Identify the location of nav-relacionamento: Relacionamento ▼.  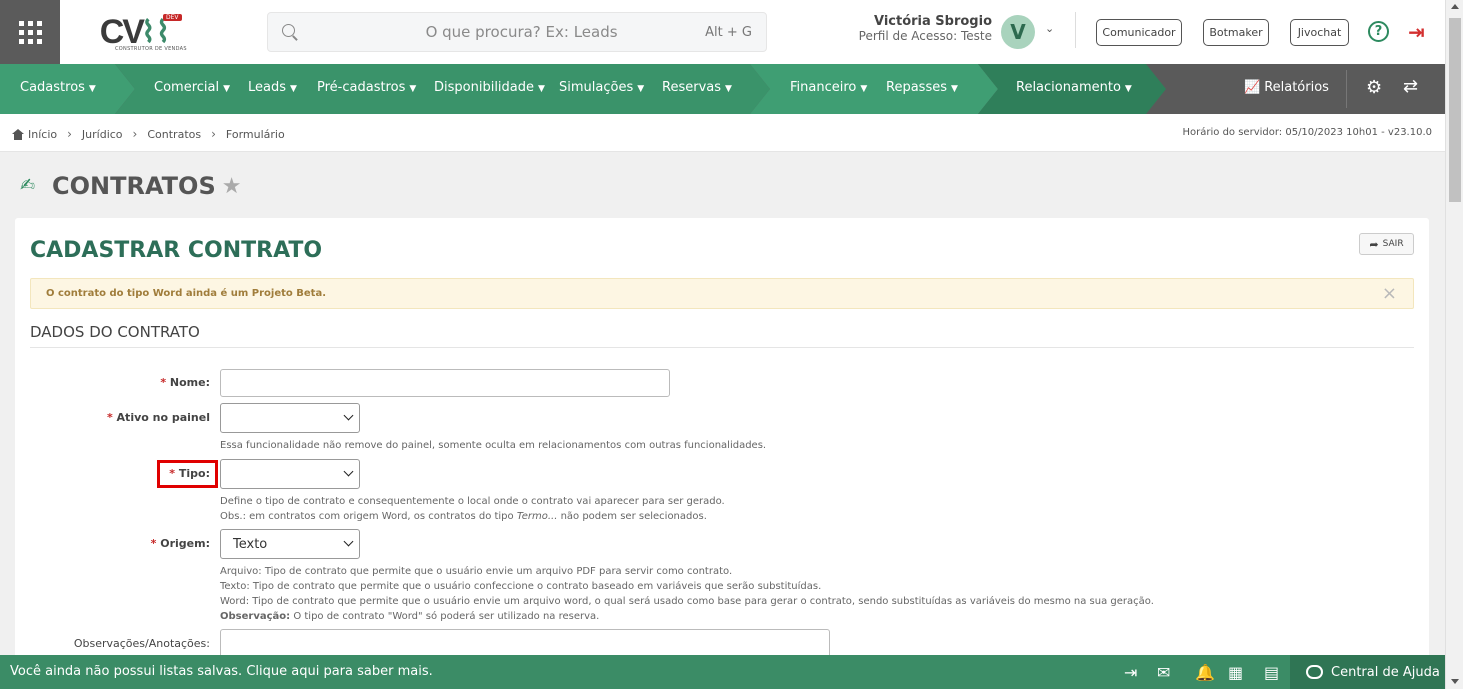
(1074, 87).